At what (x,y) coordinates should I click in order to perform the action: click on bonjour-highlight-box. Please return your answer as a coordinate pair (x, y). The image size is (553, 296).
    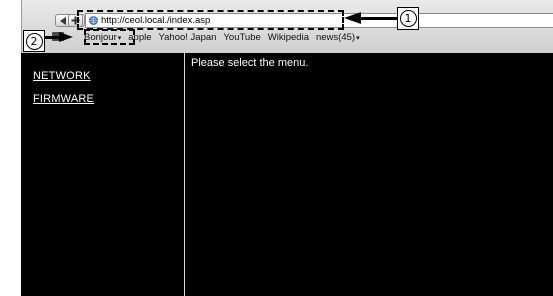
    Looking at the image, I should click on (109, 37).